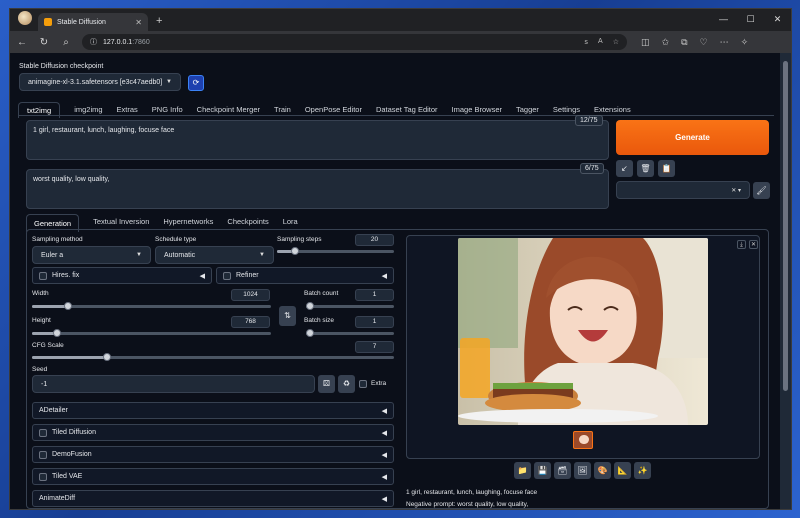 The height and width of the screenshot is (518, 800). I want to click on negative-token-counter: 6/75, so click(592, 168).